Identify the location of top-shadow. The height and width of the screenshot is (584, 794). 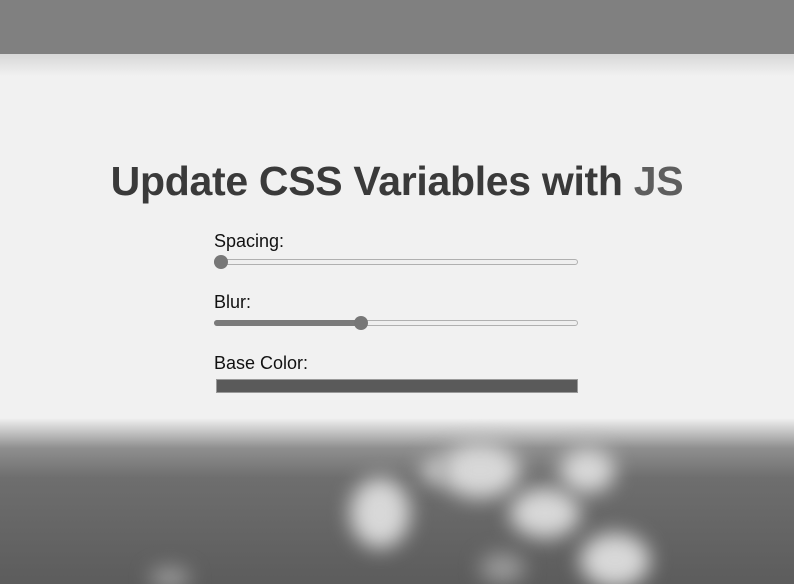
(397, 65).